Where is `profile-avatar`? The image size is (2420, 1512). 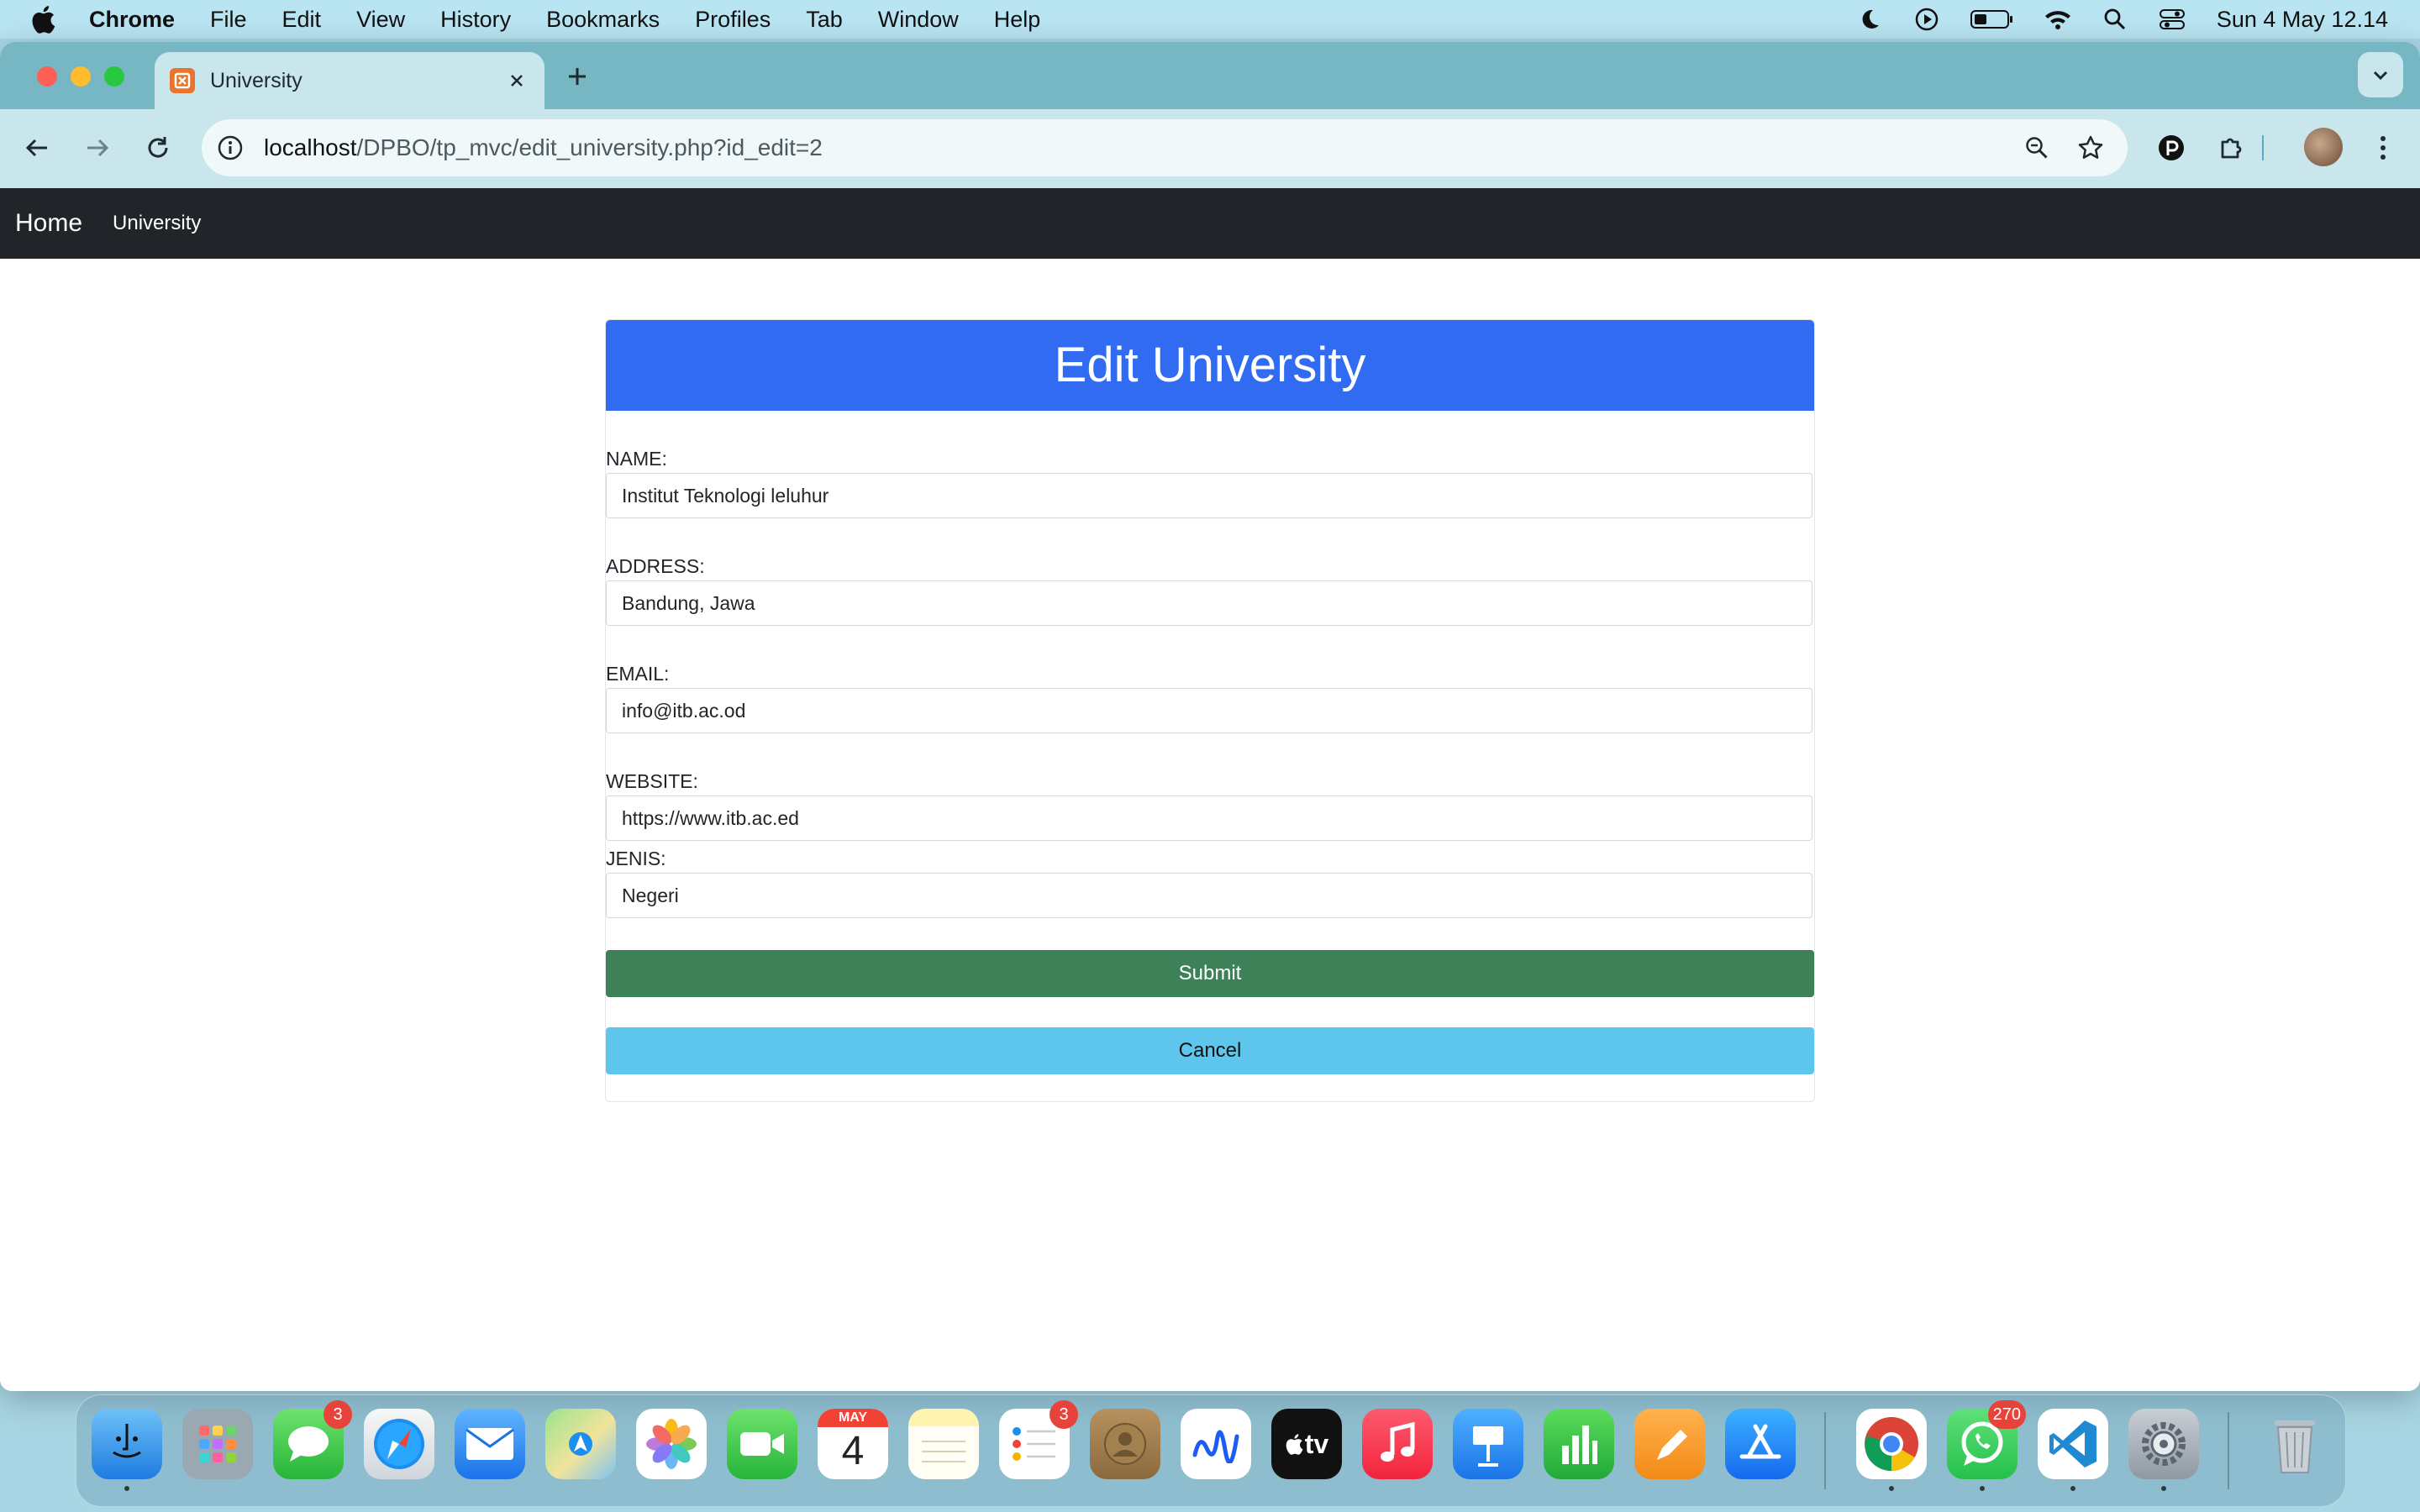
profile-avatar is located at coordinates (2324, 147).